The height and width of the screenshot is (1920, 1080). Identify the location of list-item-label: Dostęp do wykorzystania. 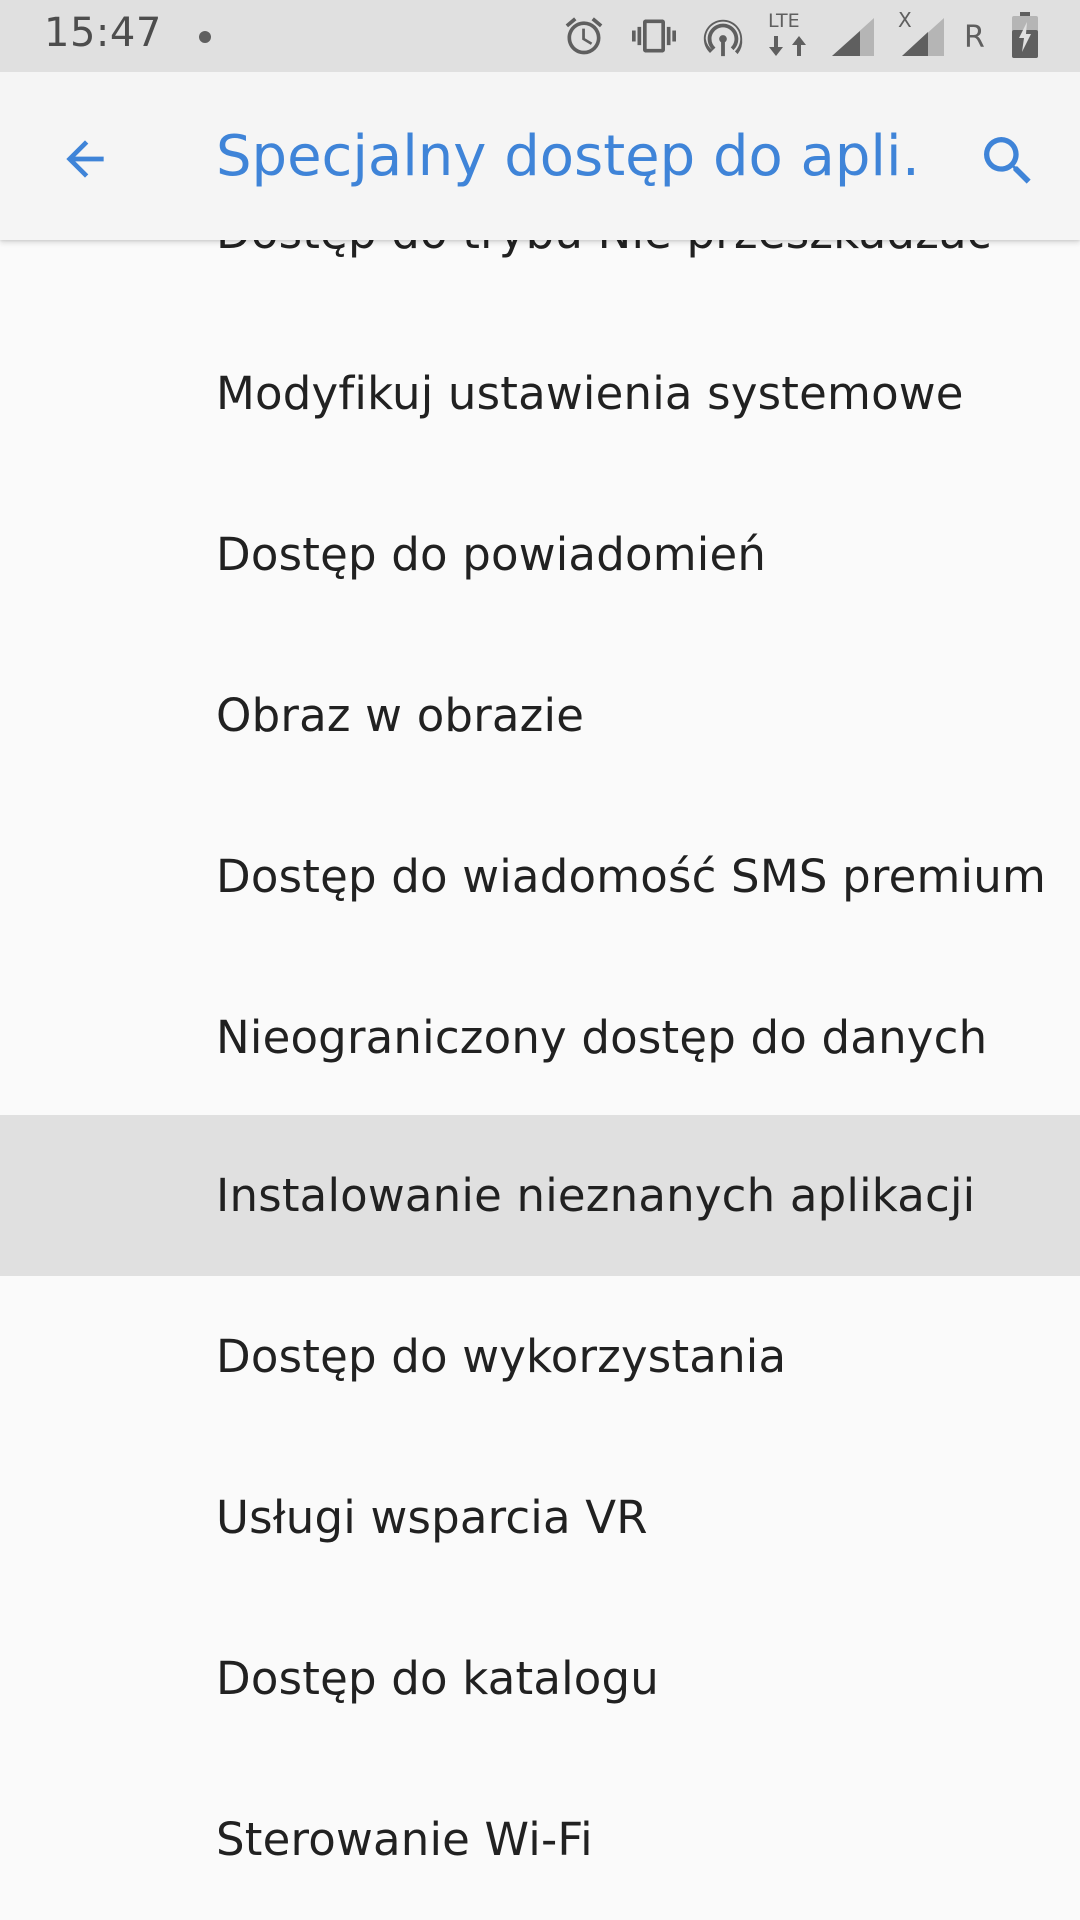
(501, 1356).